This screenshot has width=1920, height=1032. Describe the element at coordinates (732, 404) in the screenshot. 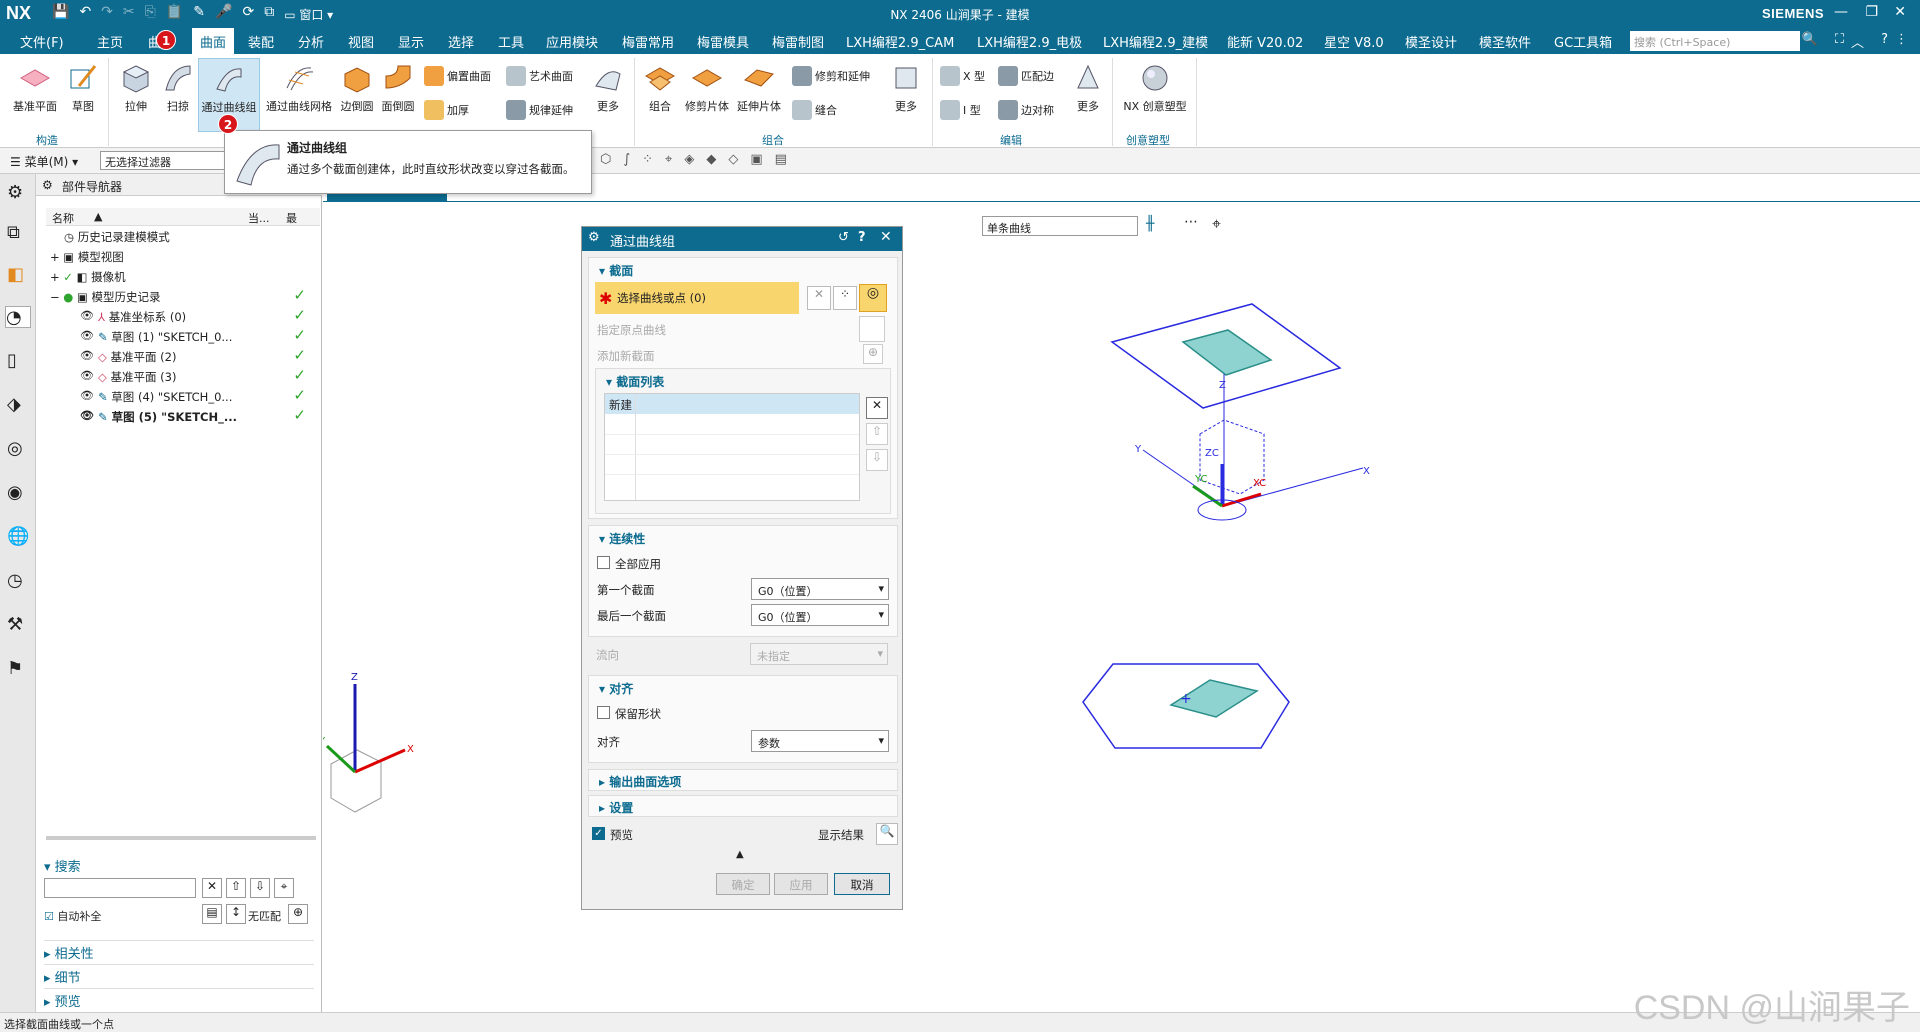

I see `section-list-row-new: 新建` at that location.